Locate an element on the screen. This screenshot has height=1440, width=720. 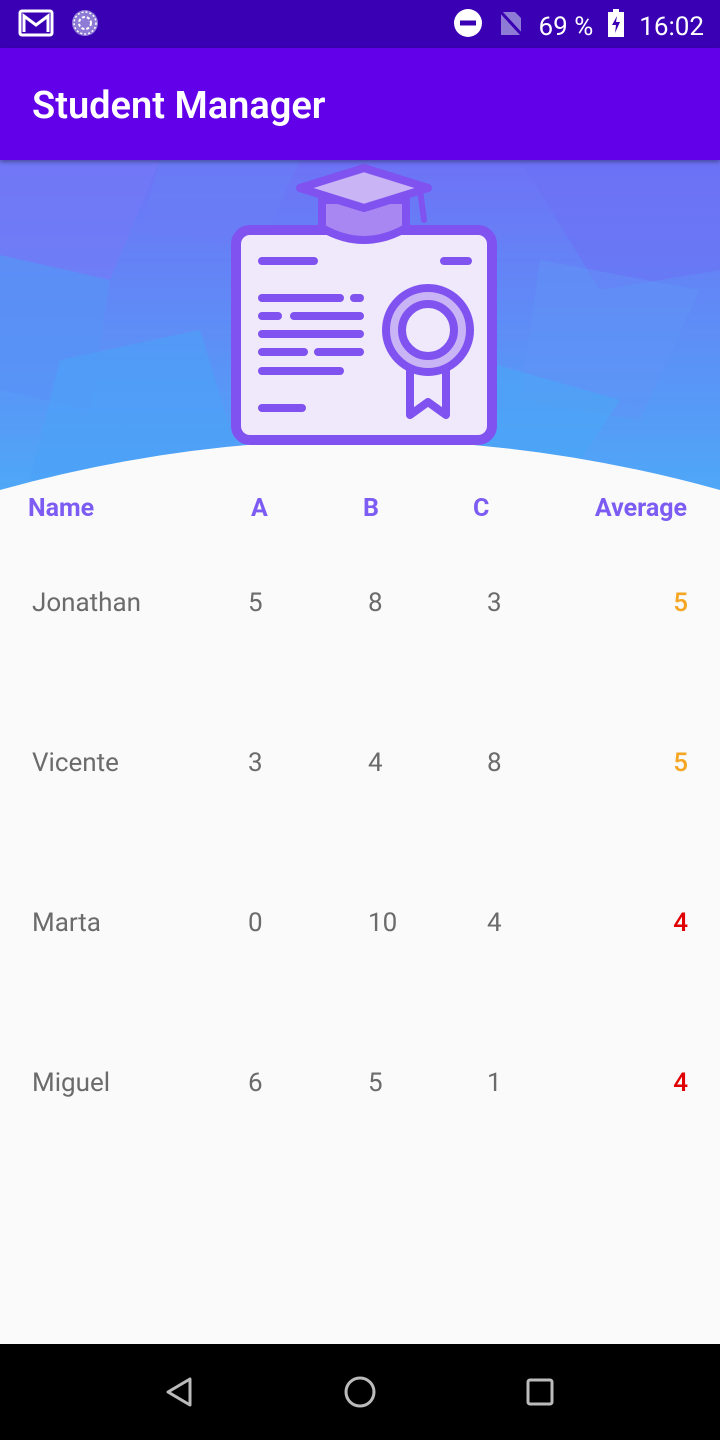
app-bar: Student Manager is located at coordinates (360, 104).